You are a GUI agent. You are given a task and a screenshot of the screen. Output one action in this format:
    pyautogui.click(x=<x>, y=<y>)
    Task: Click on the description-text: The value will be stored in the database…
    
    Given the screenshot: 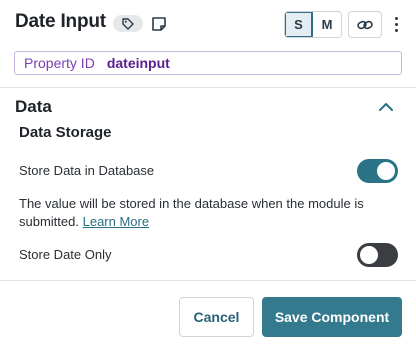 What is the action you would take?
    pyautogui.click(x=191, y=212)
    